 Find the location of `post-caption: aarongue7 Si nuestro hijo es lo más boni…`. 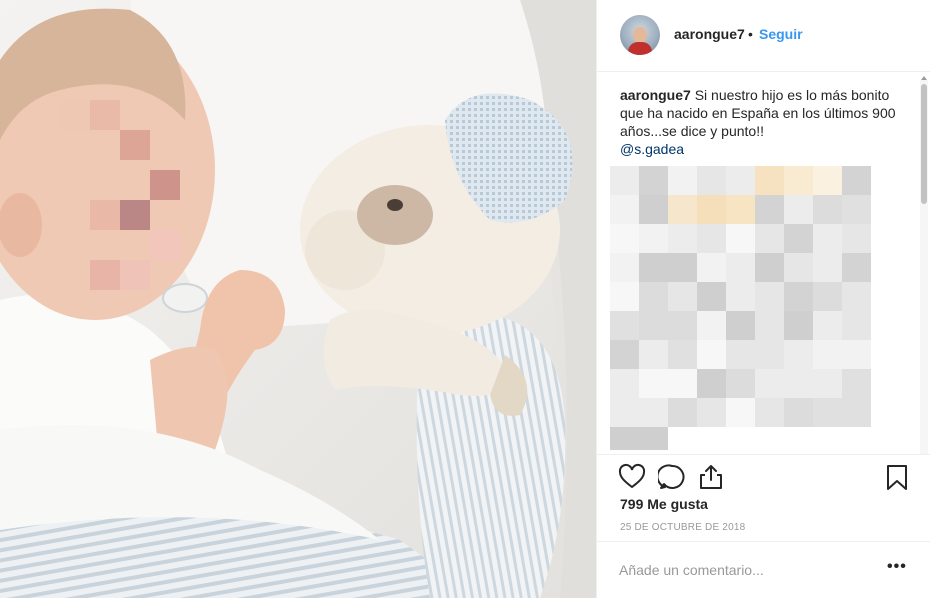

post-caption: aarongue7 Si nuestro hijo es lo más boni… is located at coordinates (760, 122).